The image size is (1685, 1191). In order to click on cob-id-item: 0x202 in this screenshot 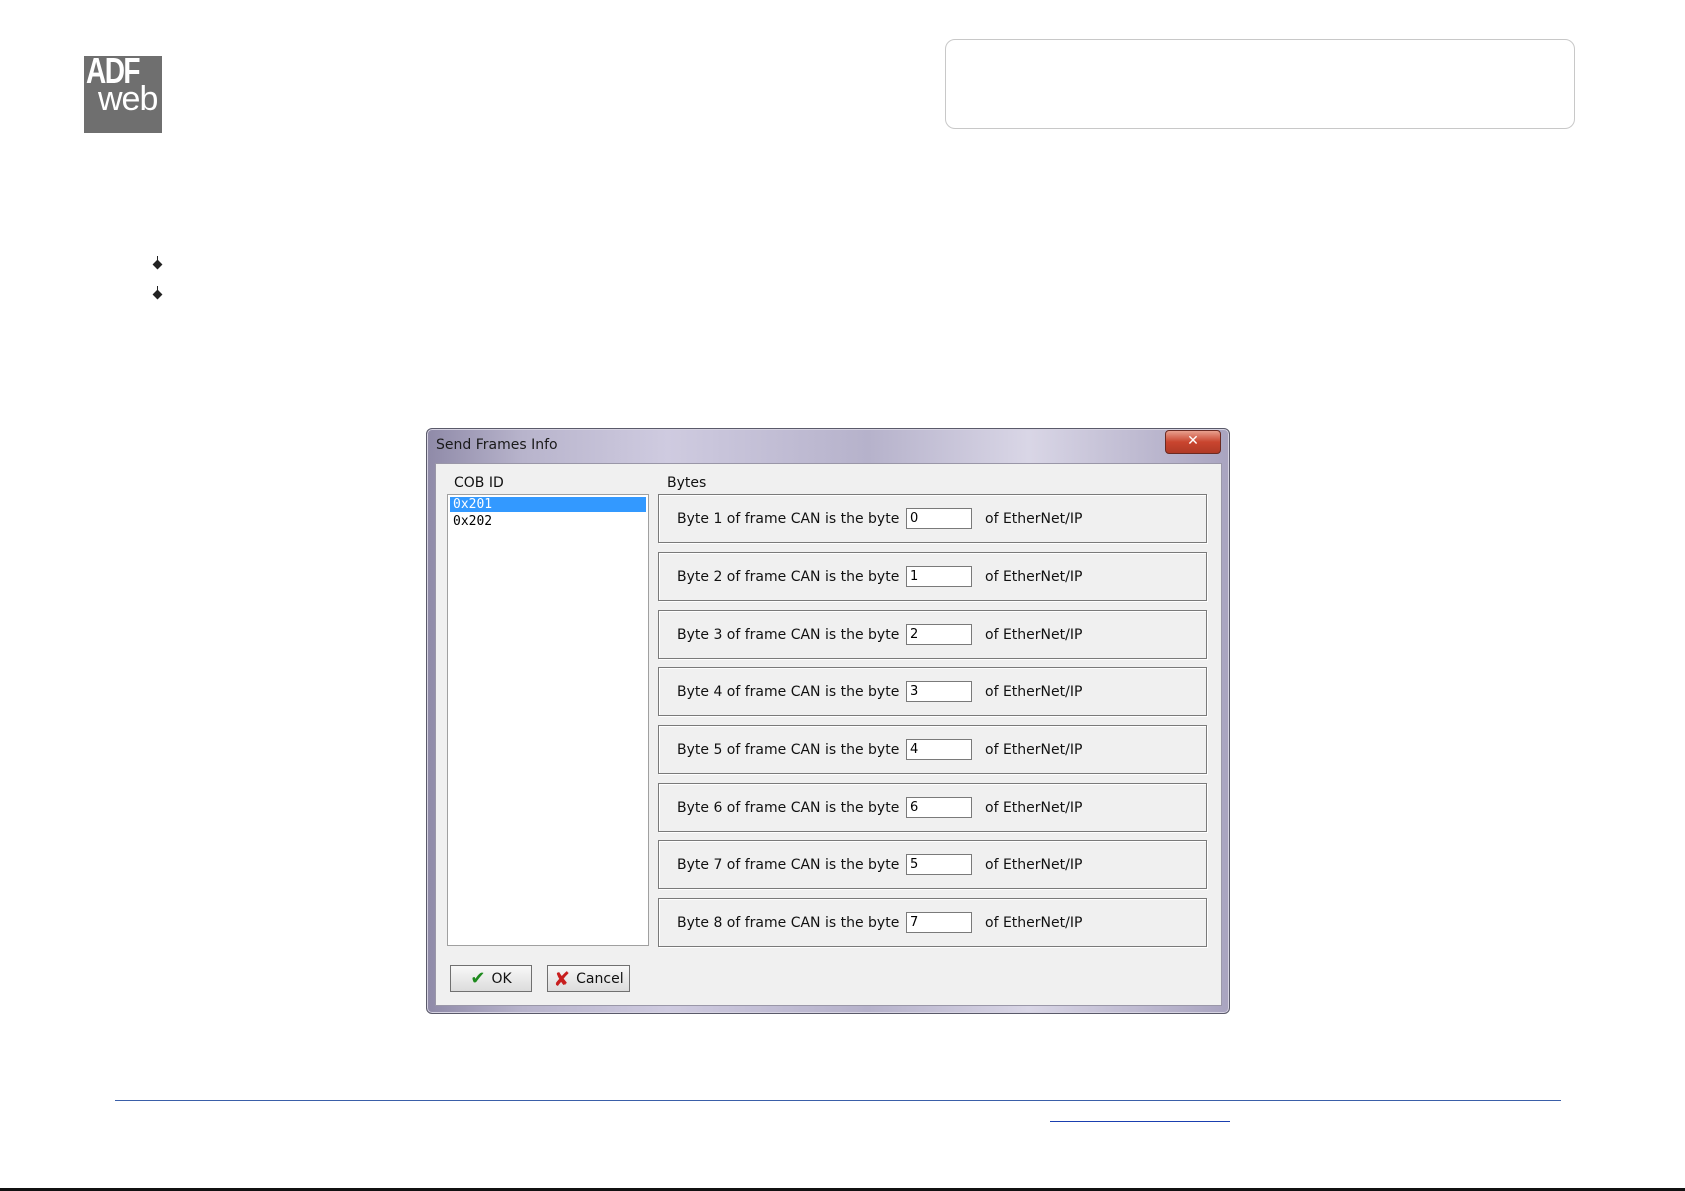, I will do `click(548, 521)`.